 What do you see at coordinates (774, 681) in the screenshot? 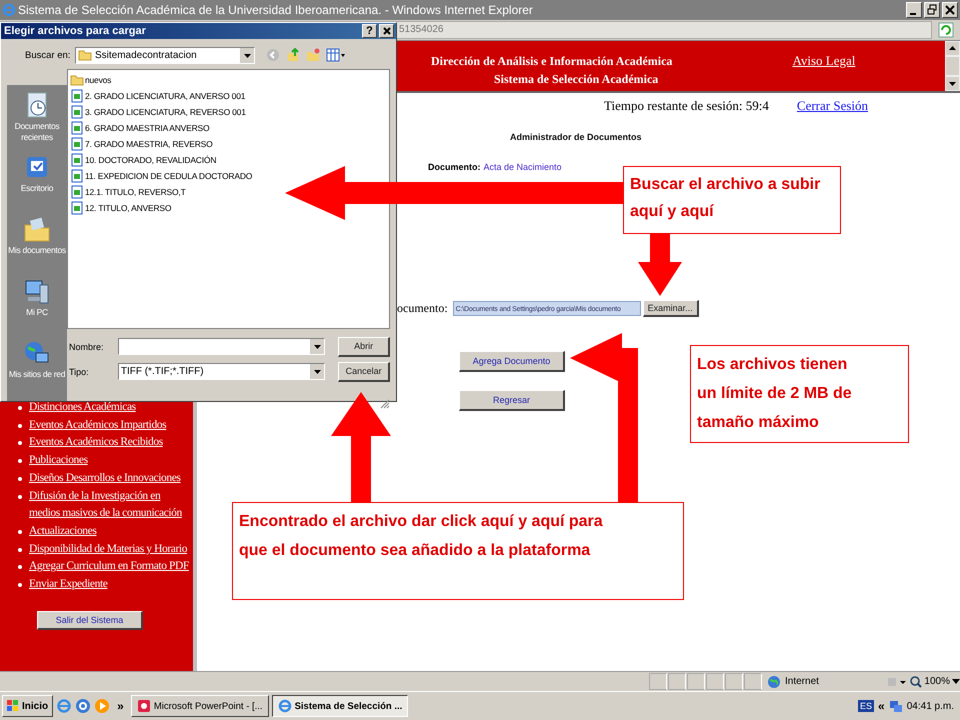
I see `globe-icon` at bounding box center [774, 681].